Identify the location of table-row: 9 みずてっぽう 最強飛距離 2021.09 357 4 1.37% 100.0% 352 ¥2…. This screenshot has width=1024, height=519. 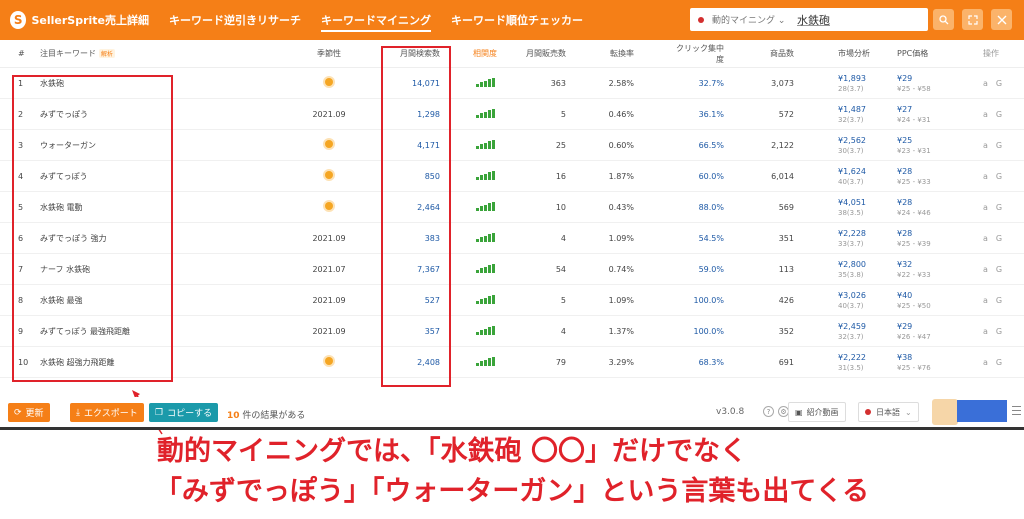
(512, 331).